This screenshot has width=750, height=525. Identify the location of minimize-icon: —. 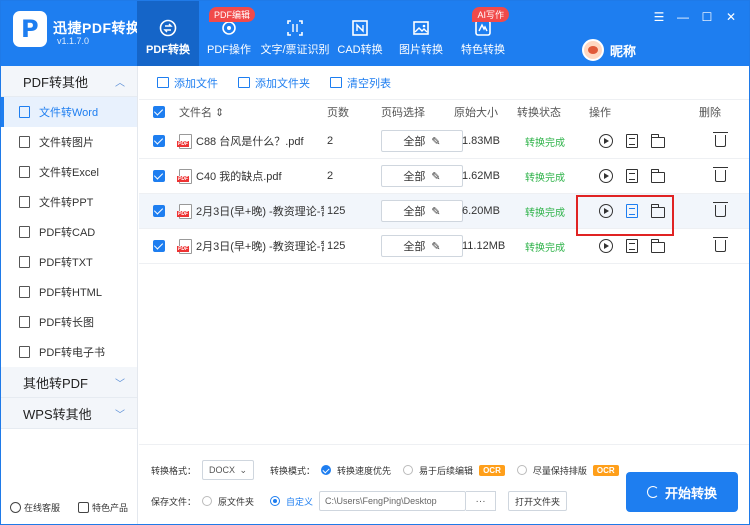
(683, 17).